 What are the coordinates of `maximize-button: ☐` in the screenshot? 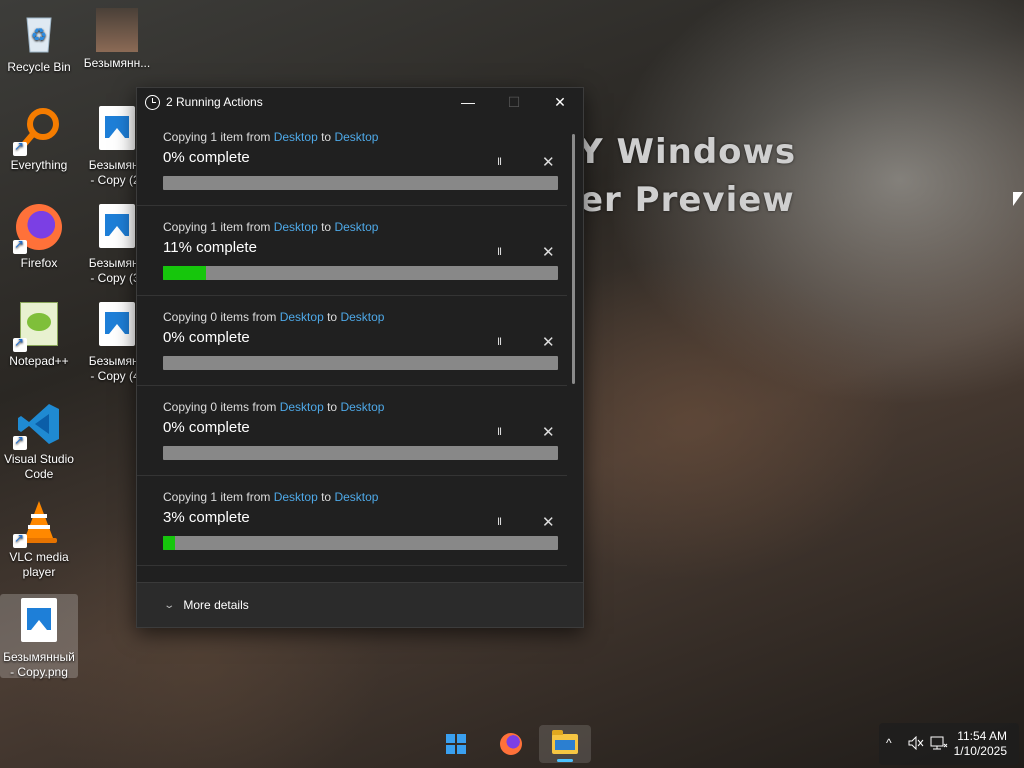 It's located at (514, 101).